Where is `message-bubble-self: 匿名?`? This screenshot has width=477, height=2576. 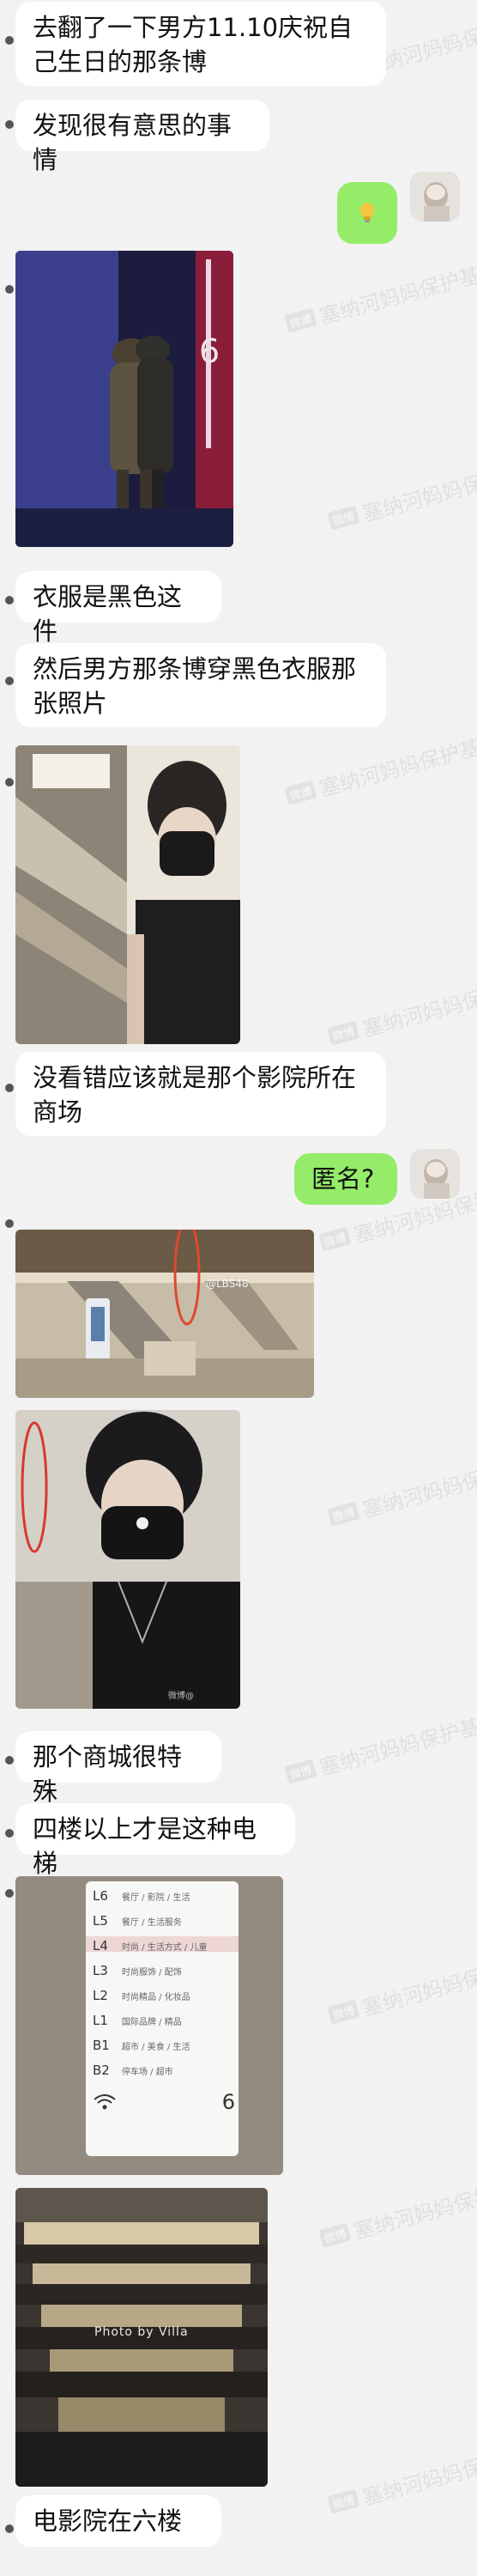
message-bubble-self: 匿名? is located at coordinates (345, 1179).